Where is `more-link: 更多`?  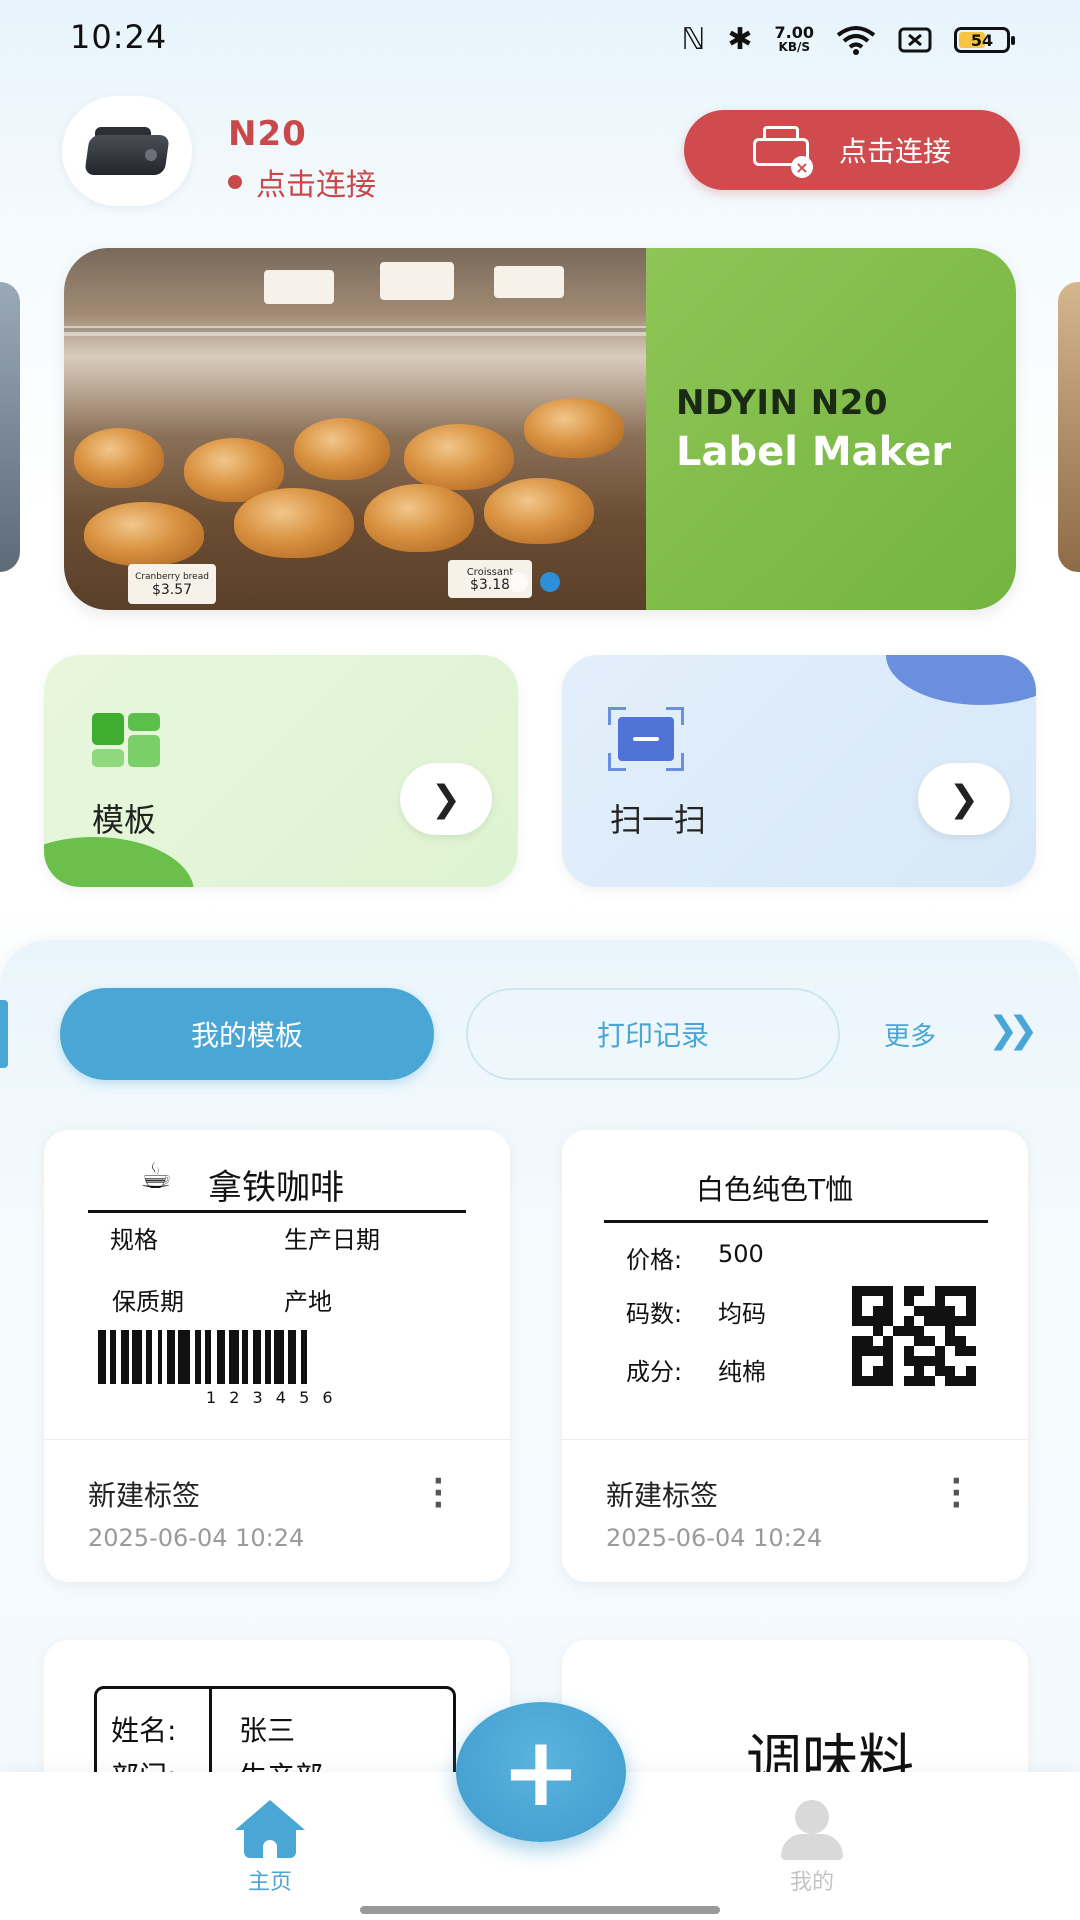 more-link: 更多 is located at coordinates (910, 1034).